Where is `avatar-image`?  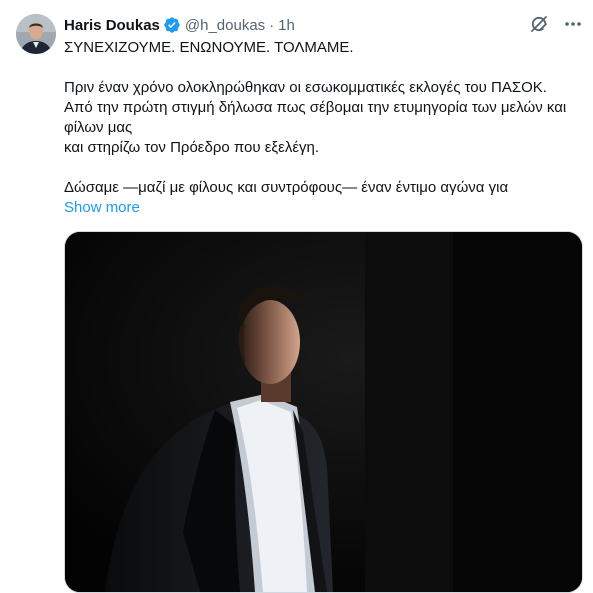 avatar-image is located at coordinates (36, 34).